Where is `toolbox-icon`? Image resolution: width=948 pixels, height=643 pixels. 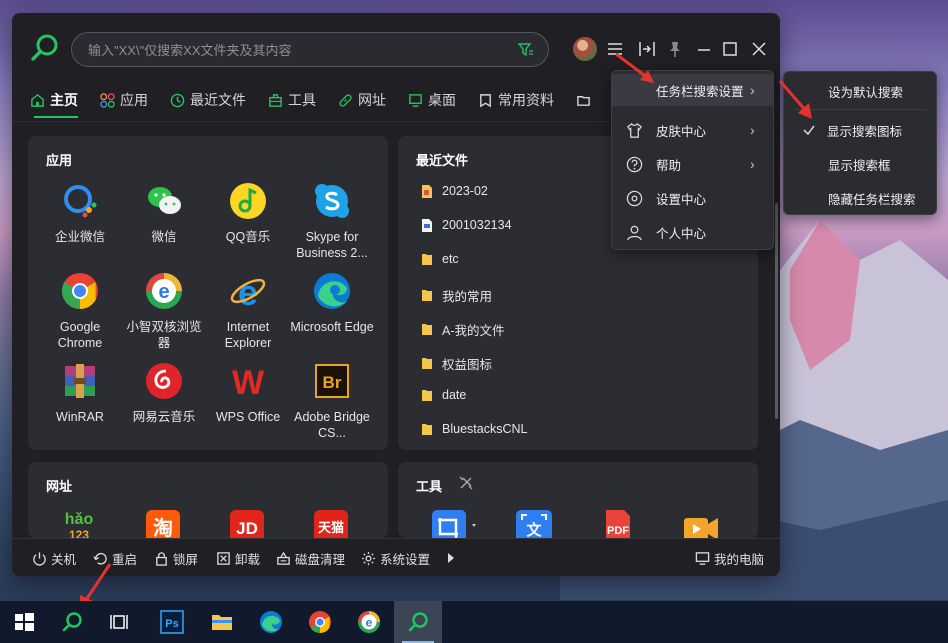 toolbox-icon is located at coordinates (275, 100).